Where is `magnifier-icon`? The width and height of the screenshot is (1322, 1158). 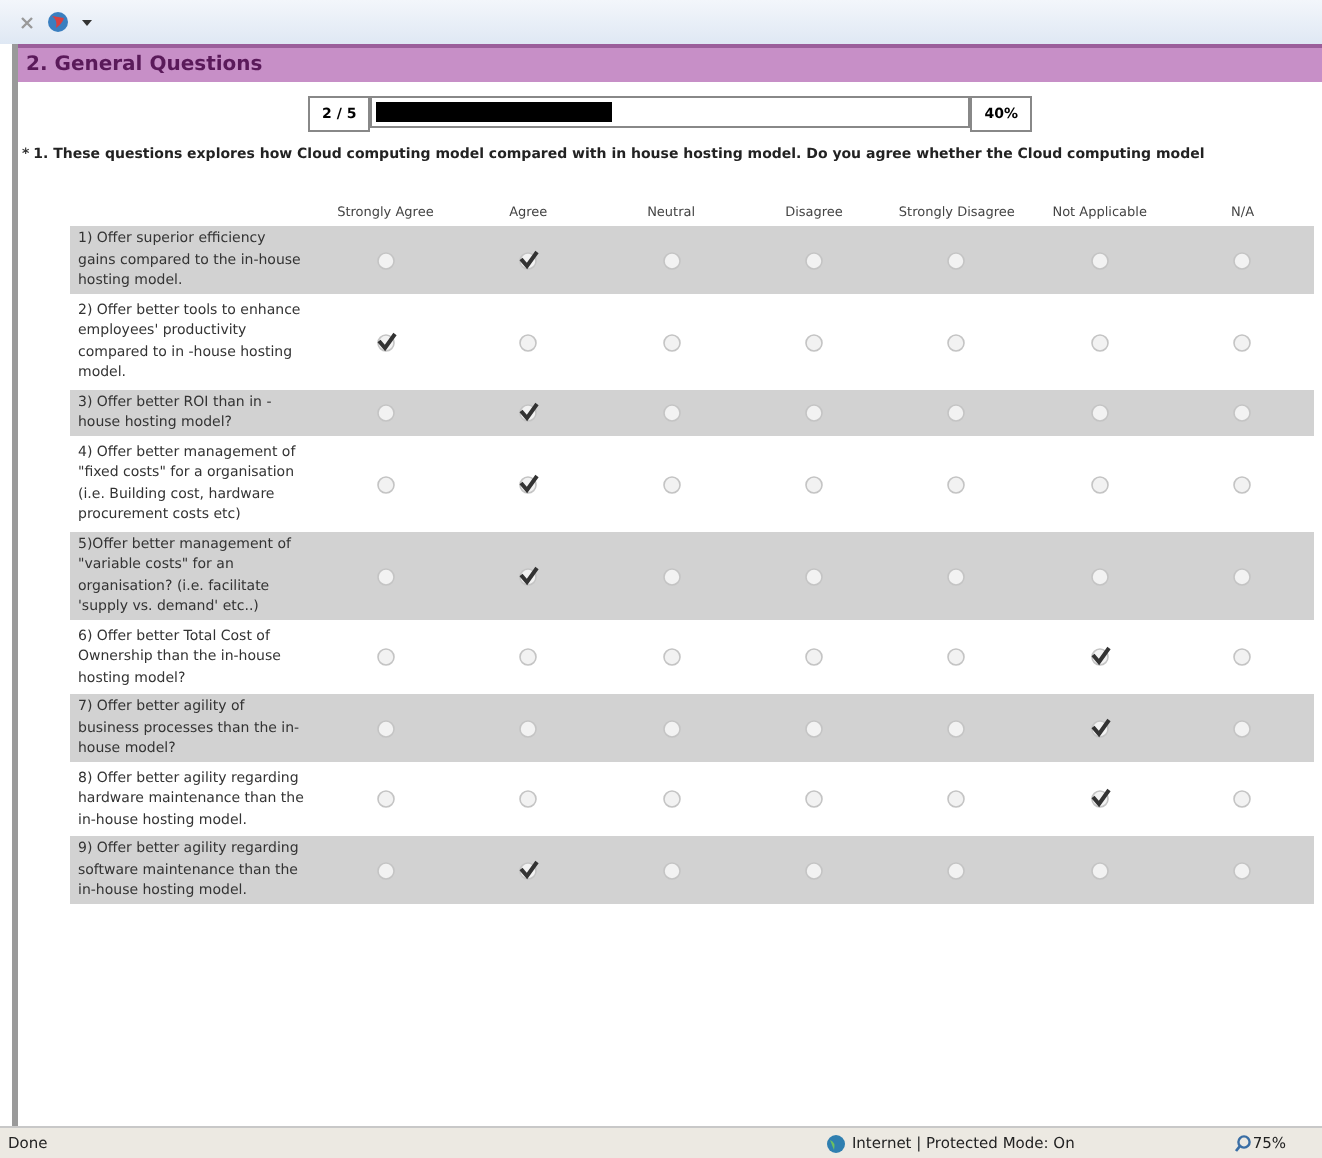 magnifier-icon is located at coordinates (1243, 1143).